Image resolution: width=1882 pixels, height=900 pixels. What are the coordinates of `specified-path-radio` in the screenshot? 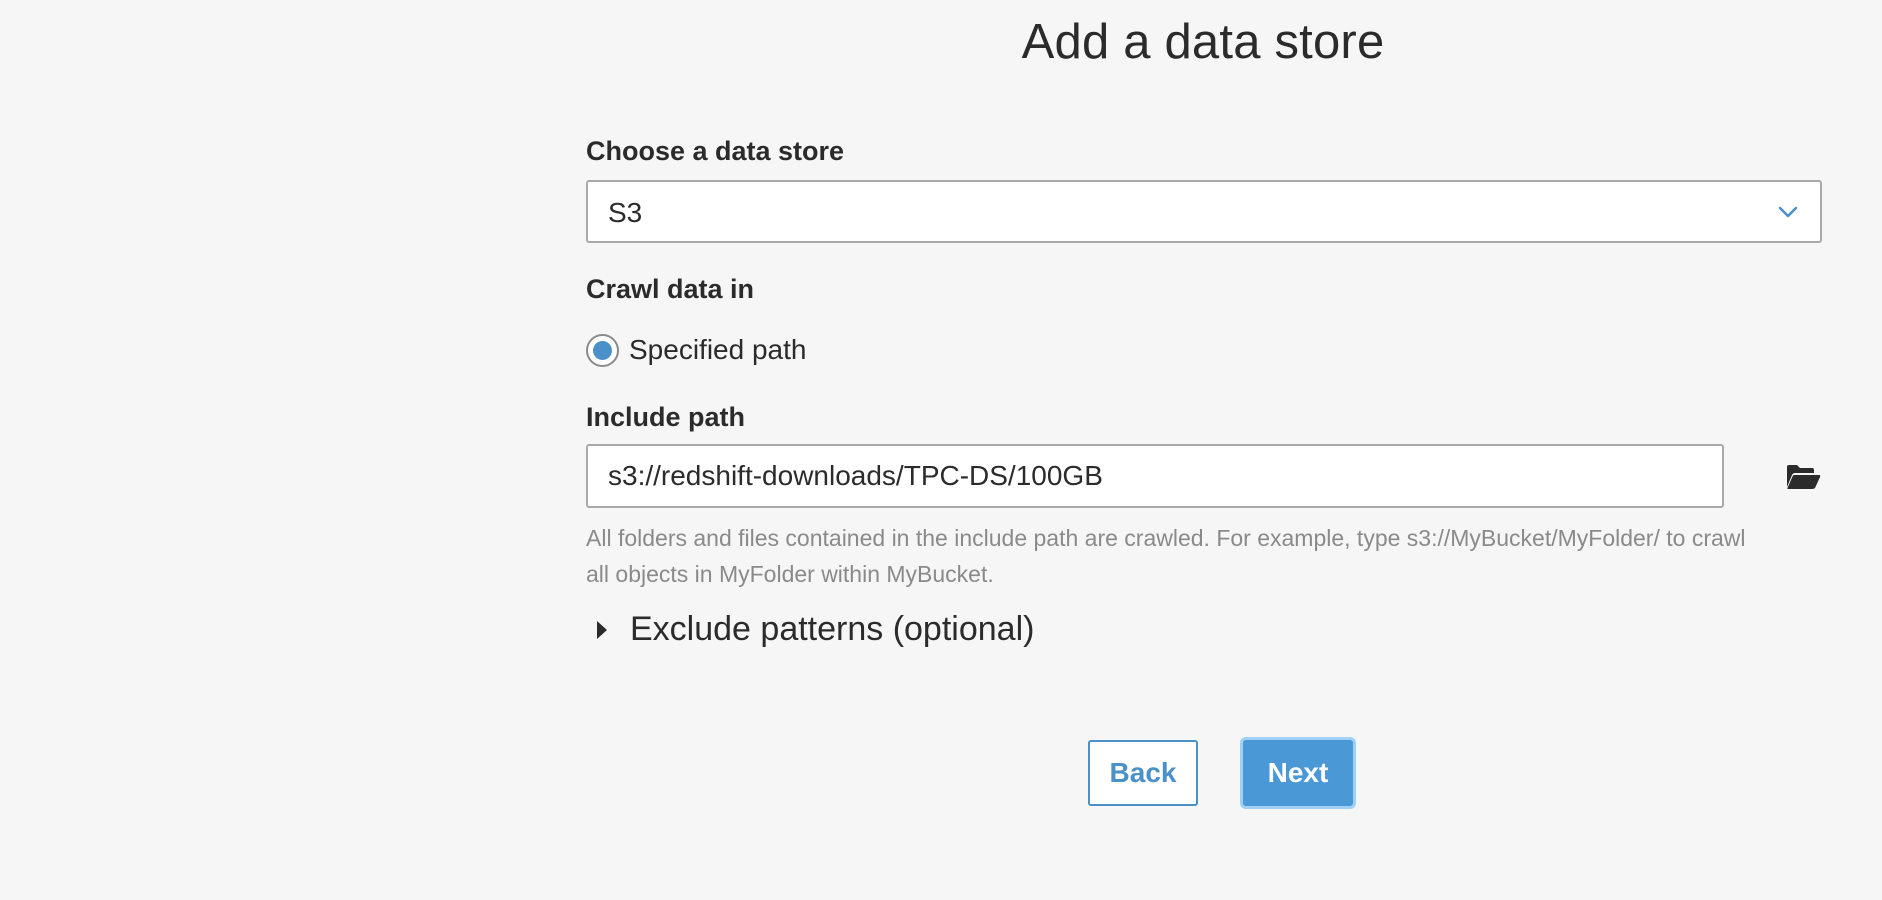 It's located at (602, 350).